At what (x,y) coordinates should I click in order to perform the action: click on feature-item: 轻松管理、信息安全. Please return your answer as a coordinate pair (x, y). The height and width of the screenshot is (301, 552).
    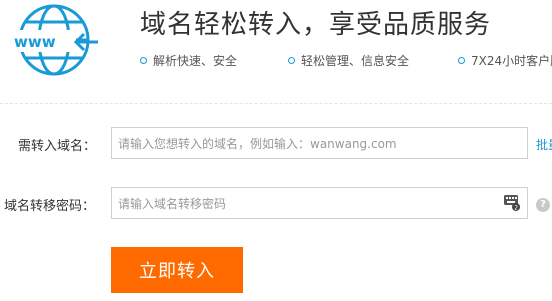
    Looking at the image, I should click on (348, 60).